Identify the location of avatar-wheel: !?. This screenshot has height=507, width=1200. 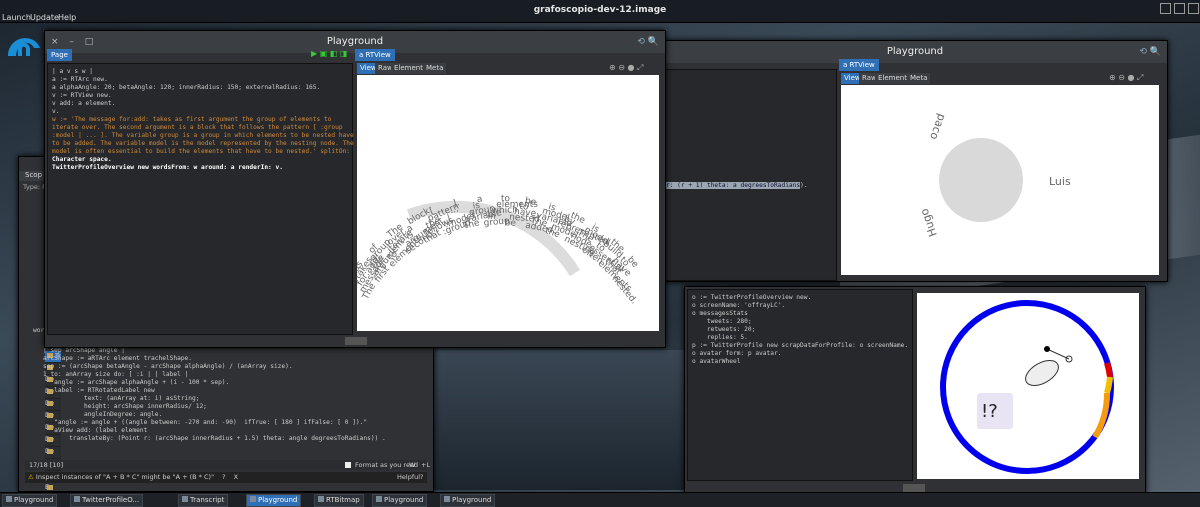
(1027, 387).